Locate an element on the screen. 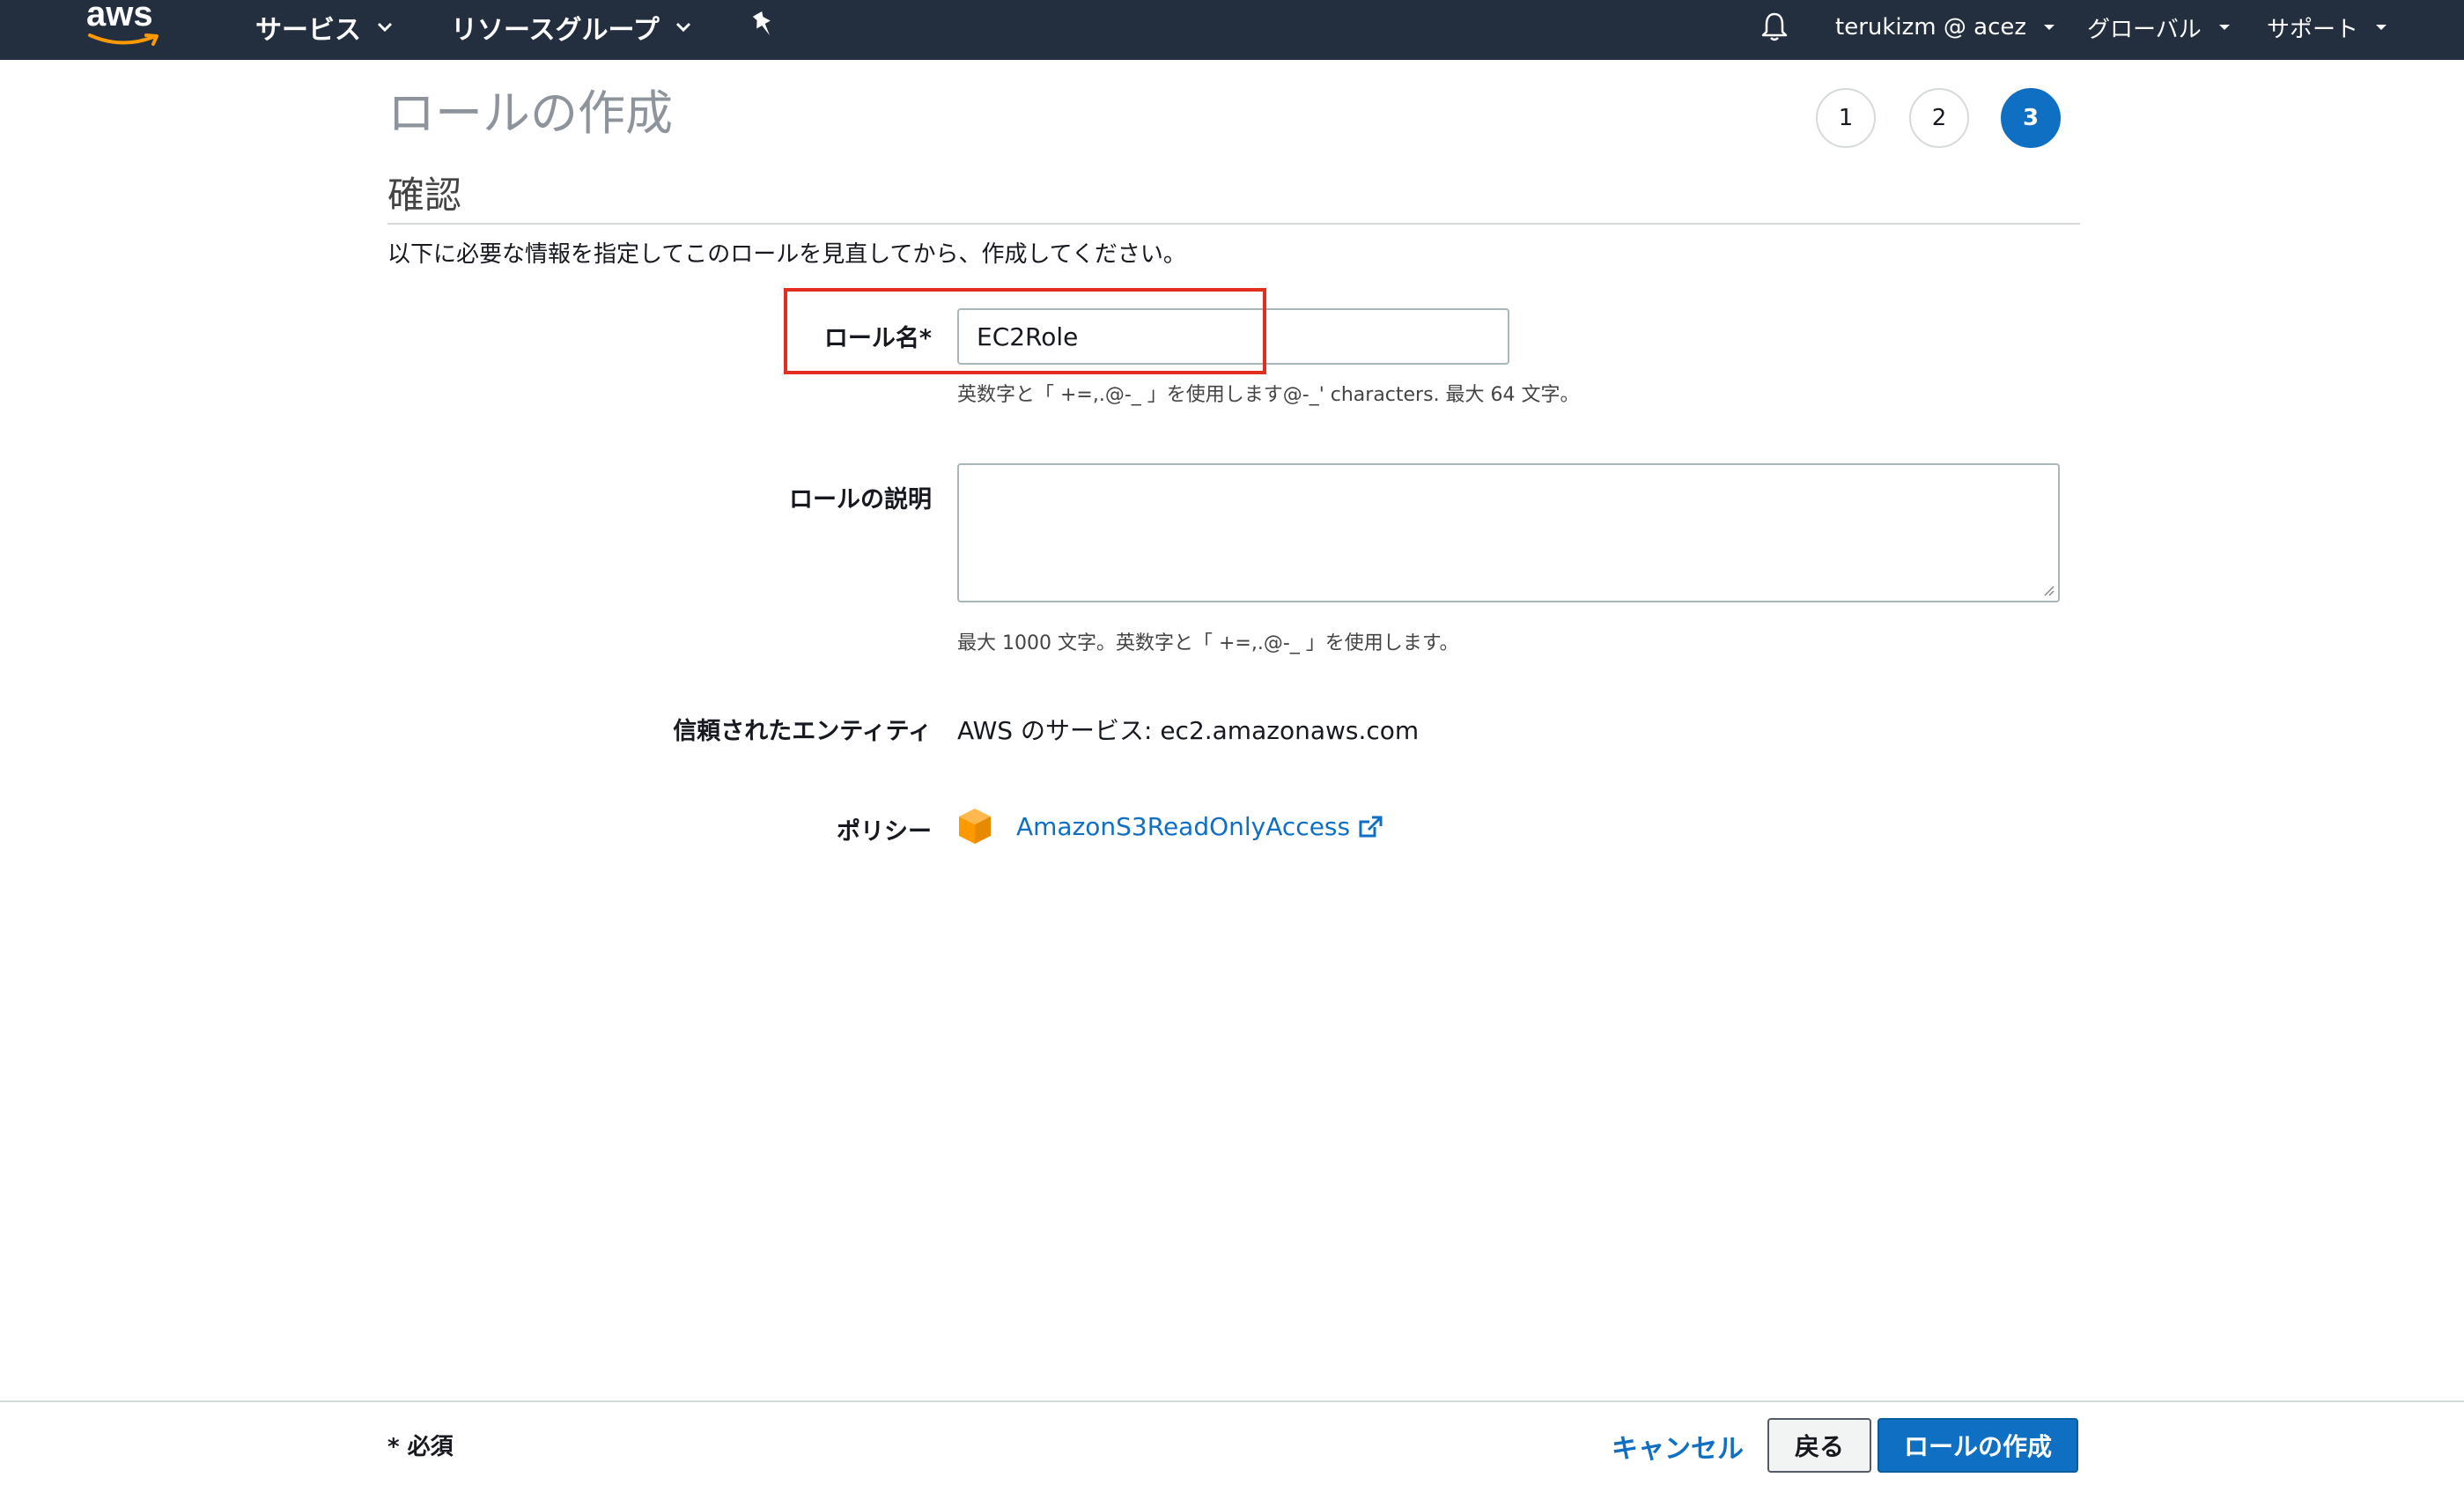 The height and width of the screenshot is (1485, 2464). step-3-indicator: 3 is located at coordinates (2031, 118).